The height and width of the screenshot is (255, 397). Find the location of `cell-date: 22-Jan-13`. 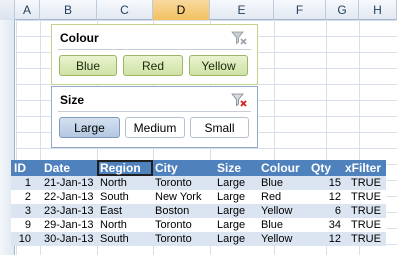

cell-date: 22-Jan-13 is located at coordinates (69, 197).